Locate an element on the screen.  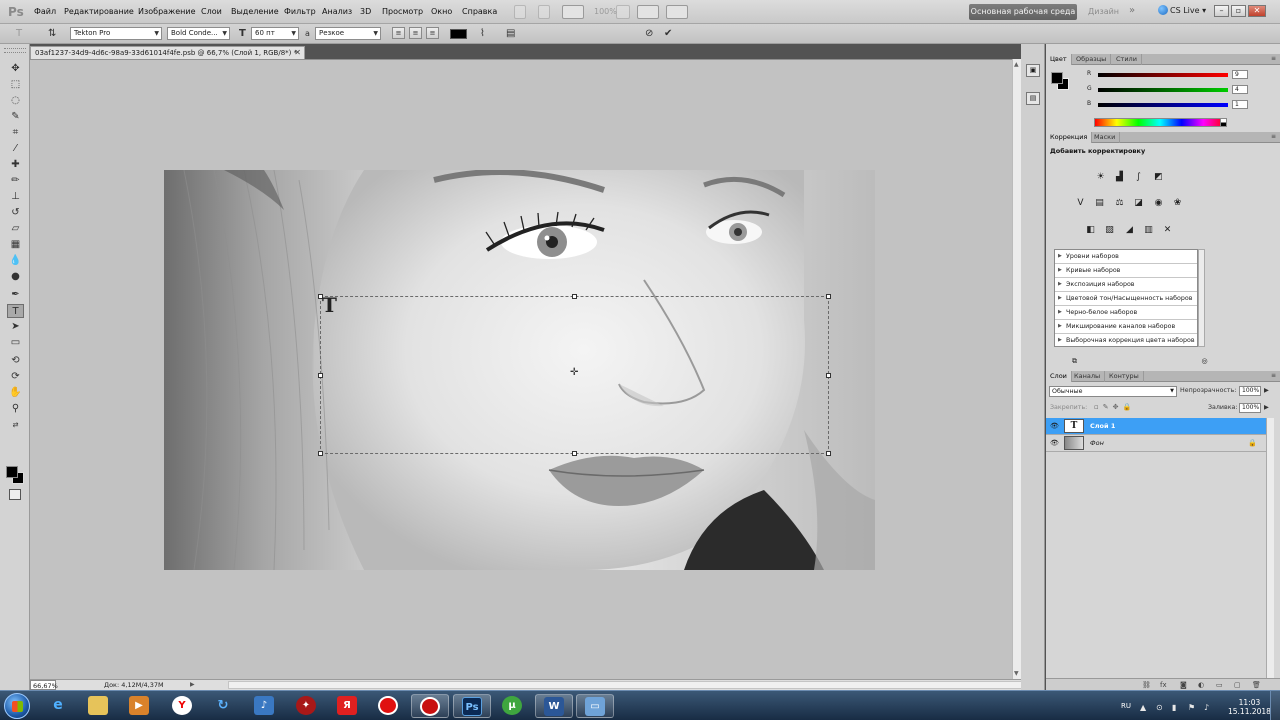
opacity-field: 100% is located at coordinates (1250, 391).